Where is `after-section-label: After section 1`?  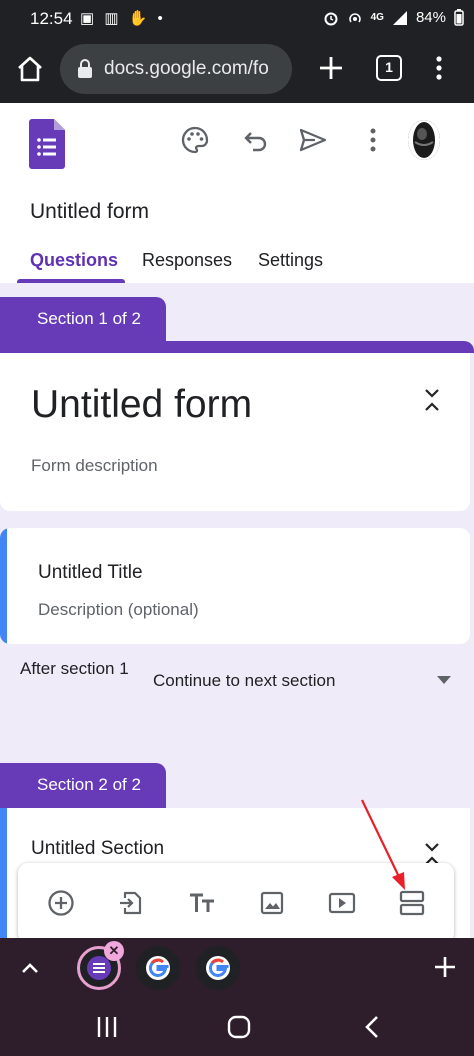
after-section-label: After section 1 is located at coordinates (74, 668).